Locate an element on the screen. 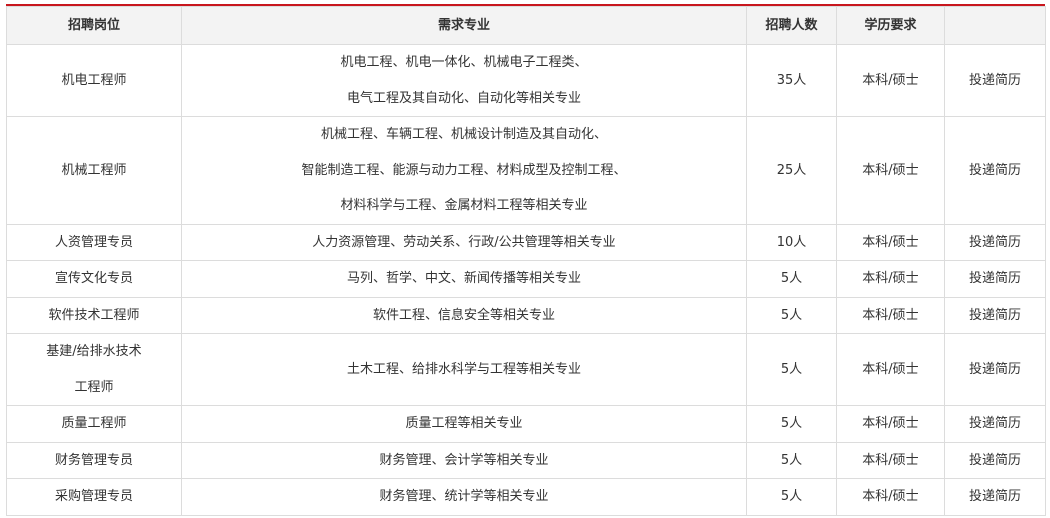 This screenshot has width=1050, height=518. position-line: 工程师 is located at coordinates (94, 387).